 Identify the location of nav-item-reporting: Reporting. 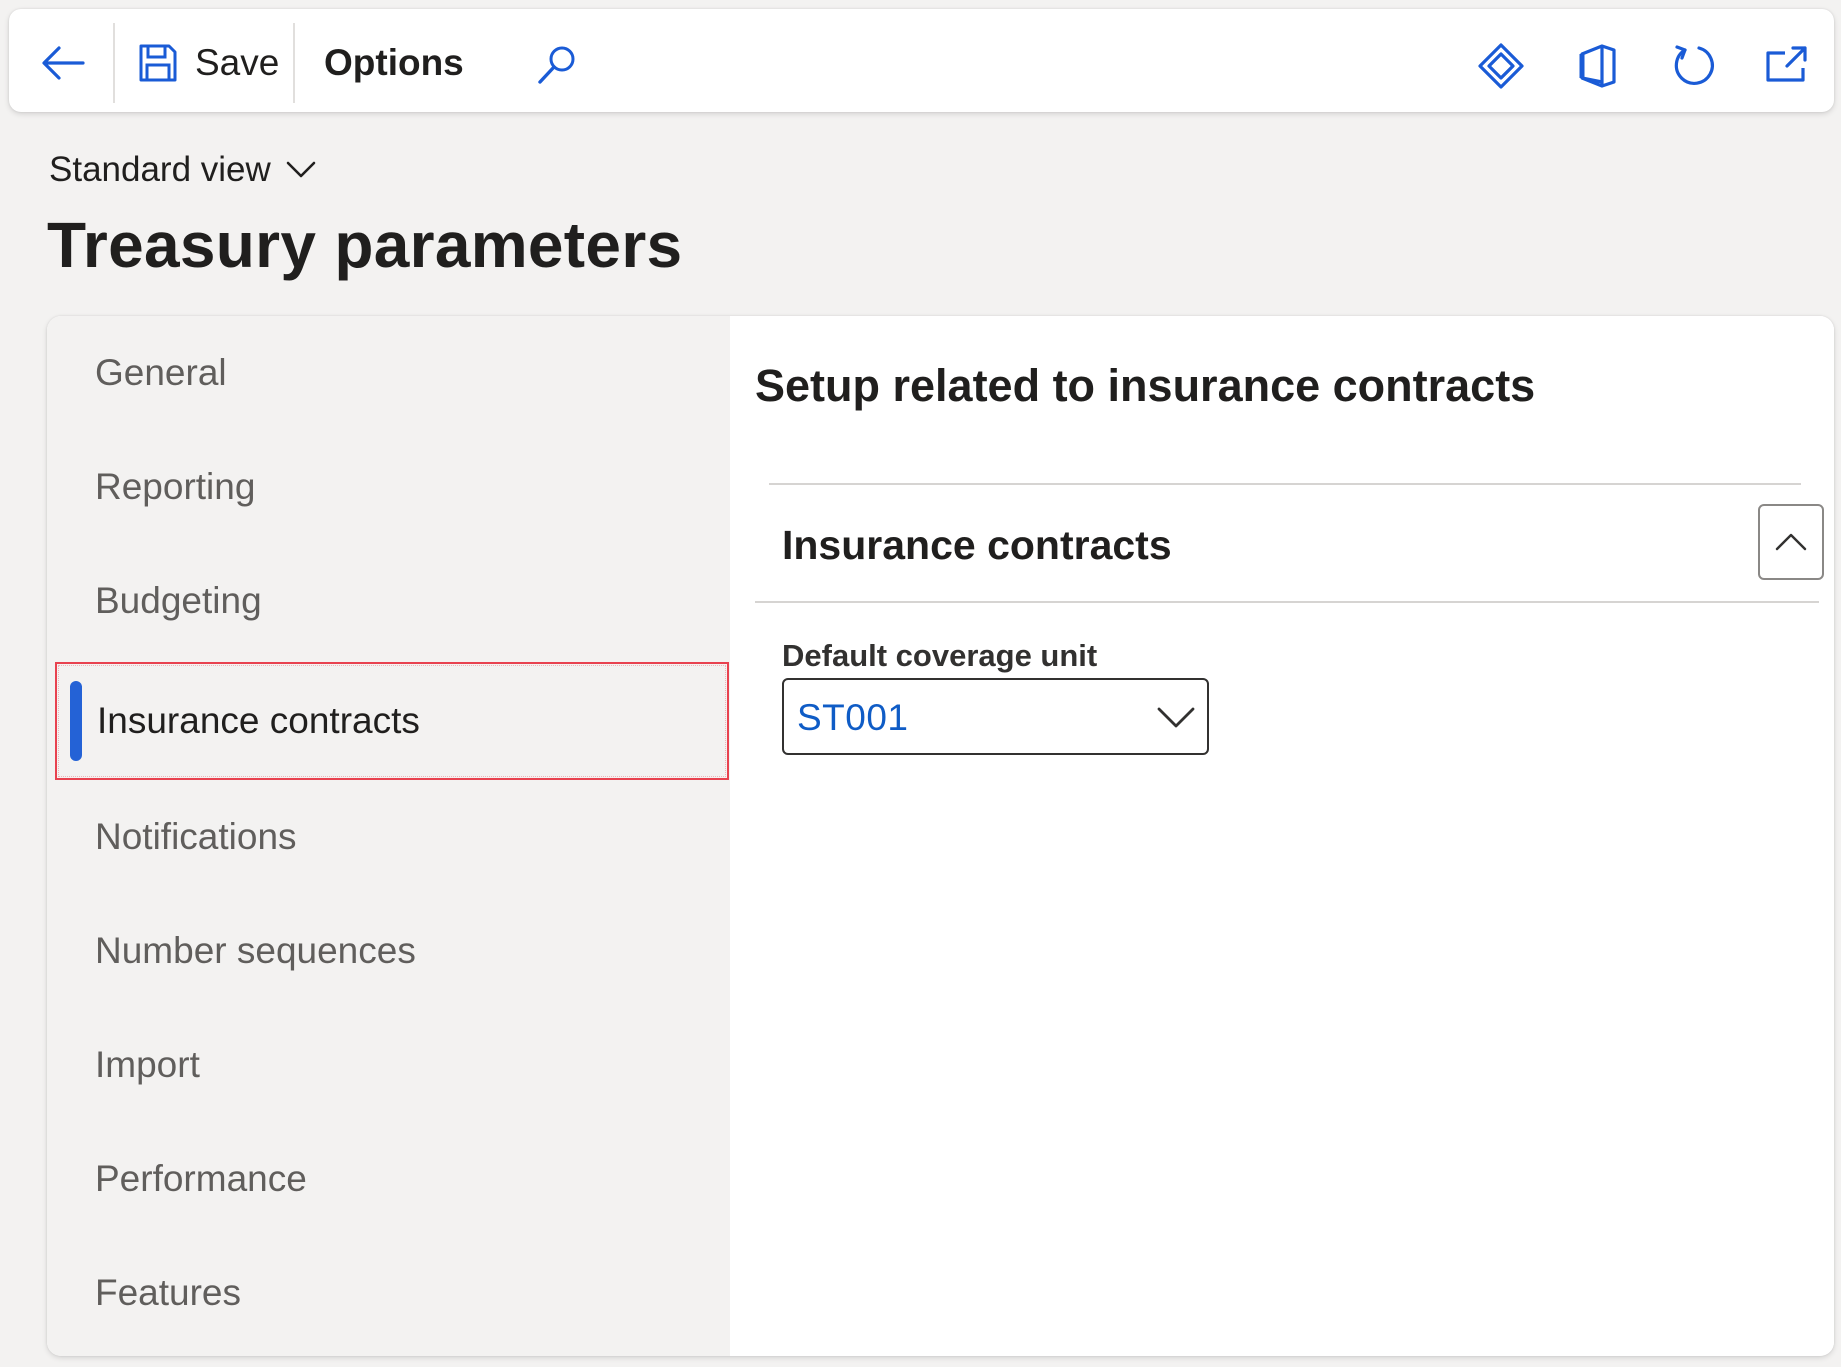
(388, 487).